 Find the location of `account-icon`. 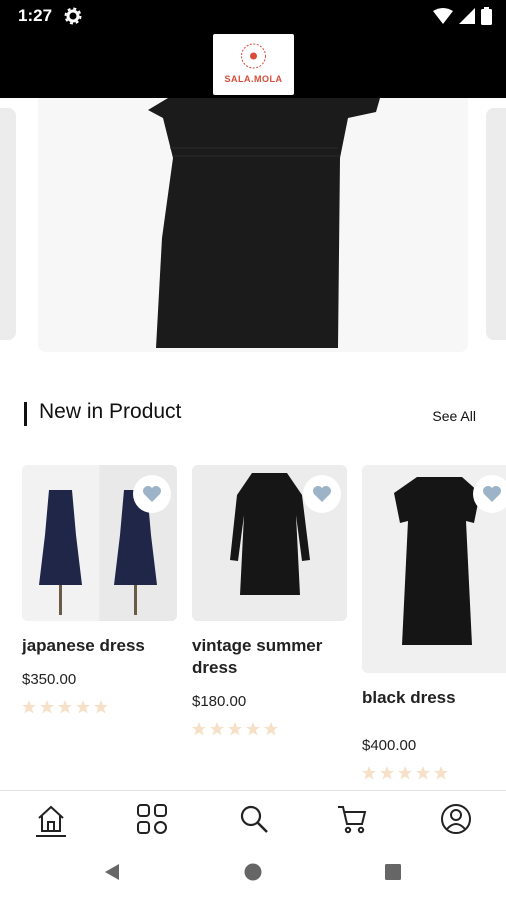

account-icon is located at coordinates (456, 819).